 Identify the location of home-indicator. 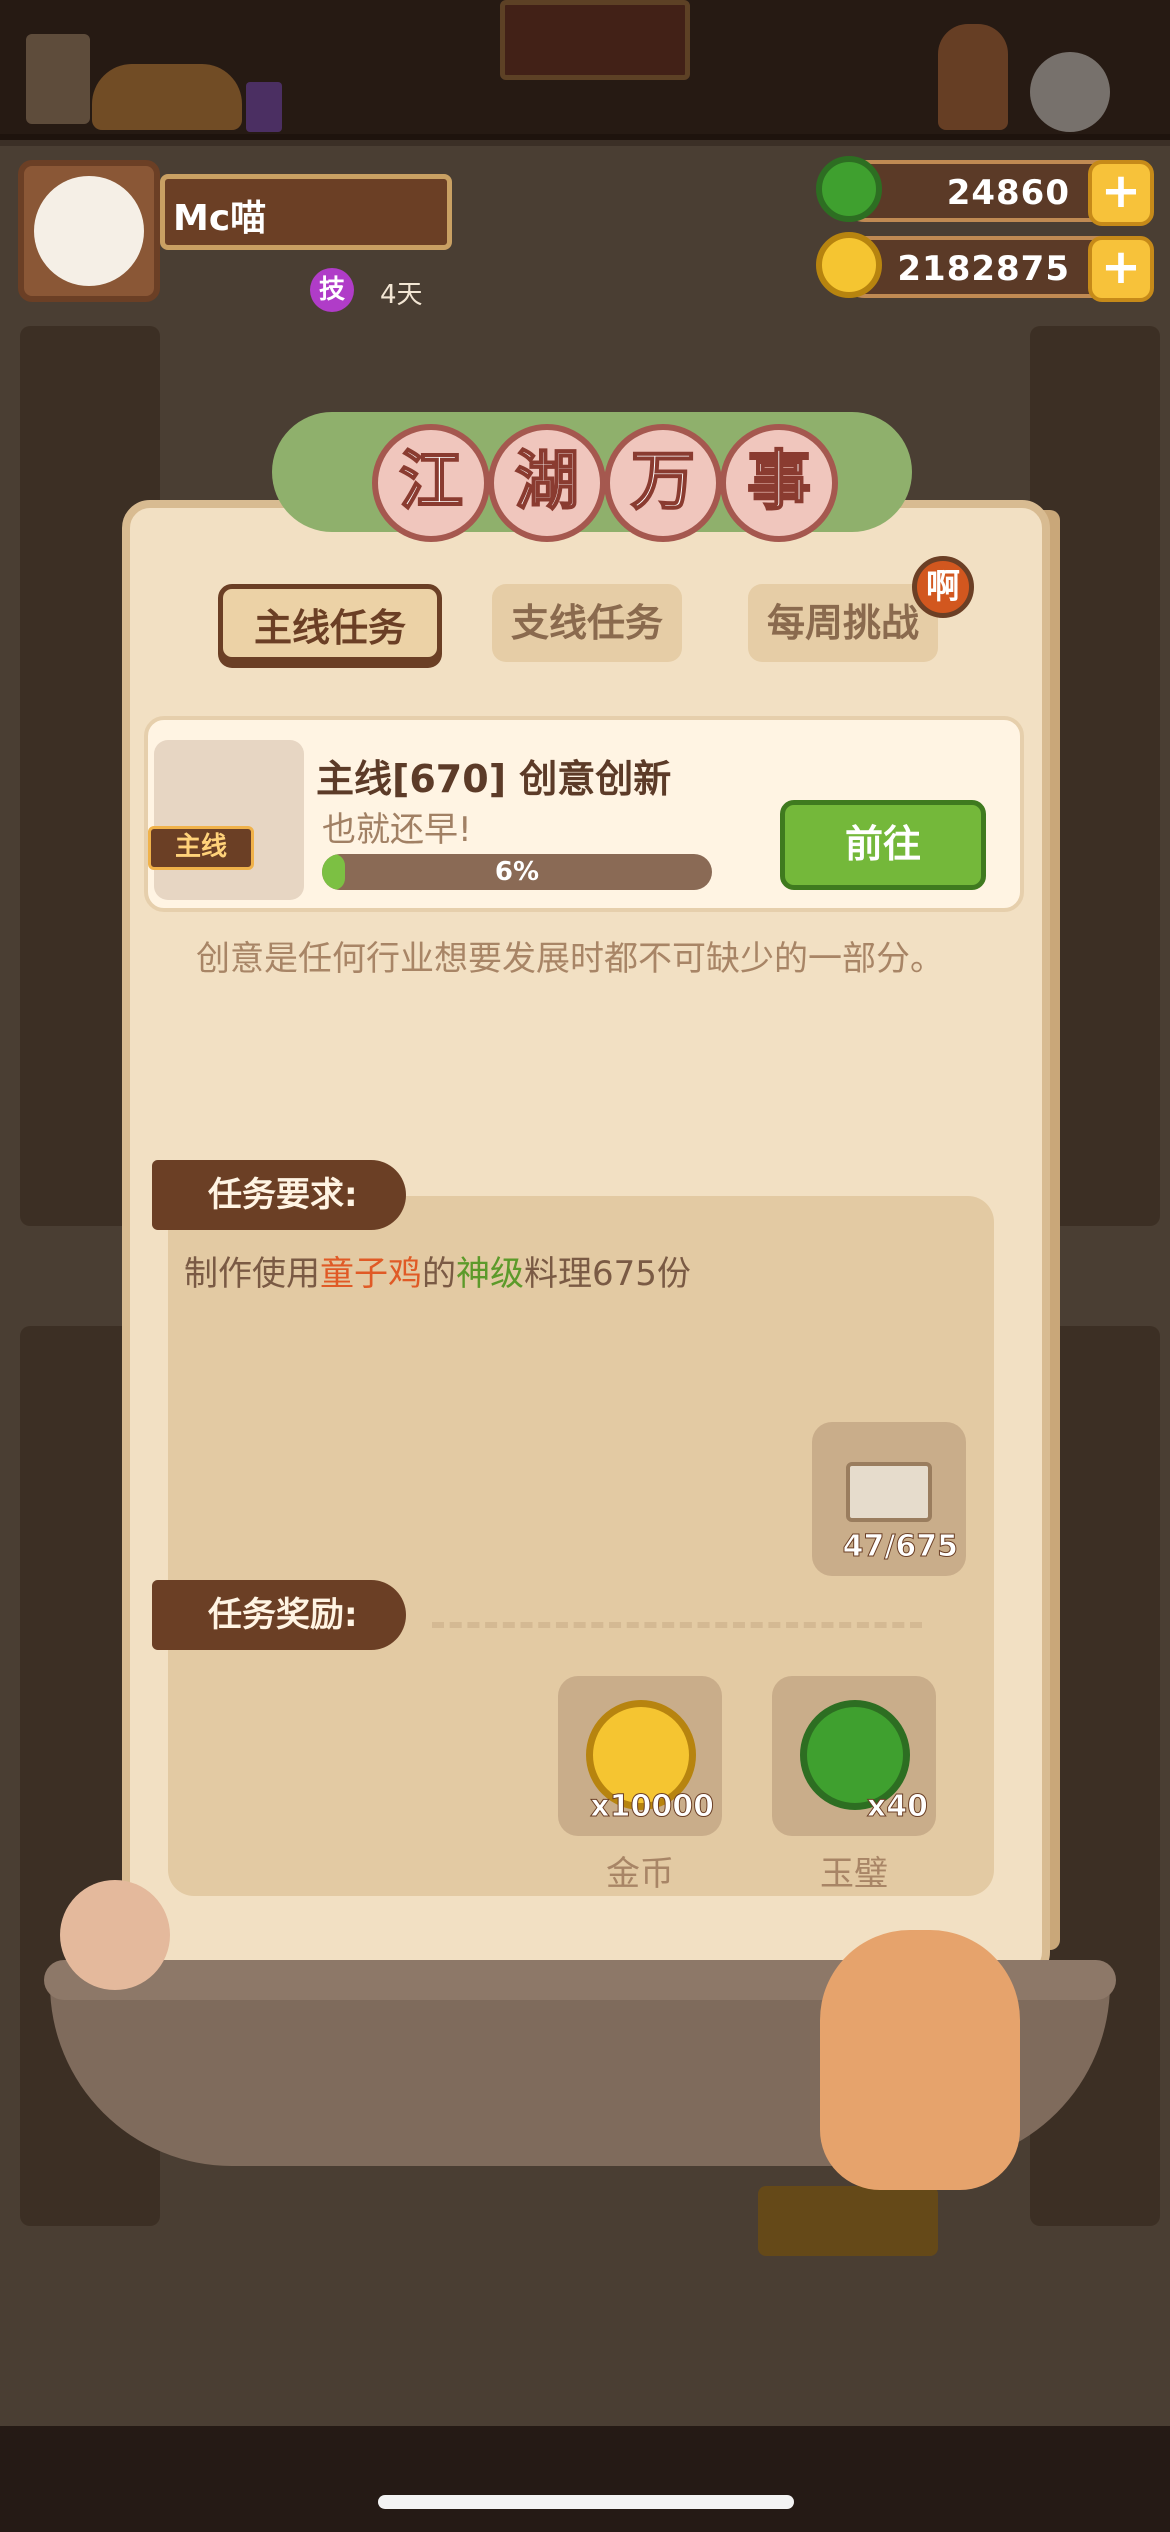
(586, 2502).